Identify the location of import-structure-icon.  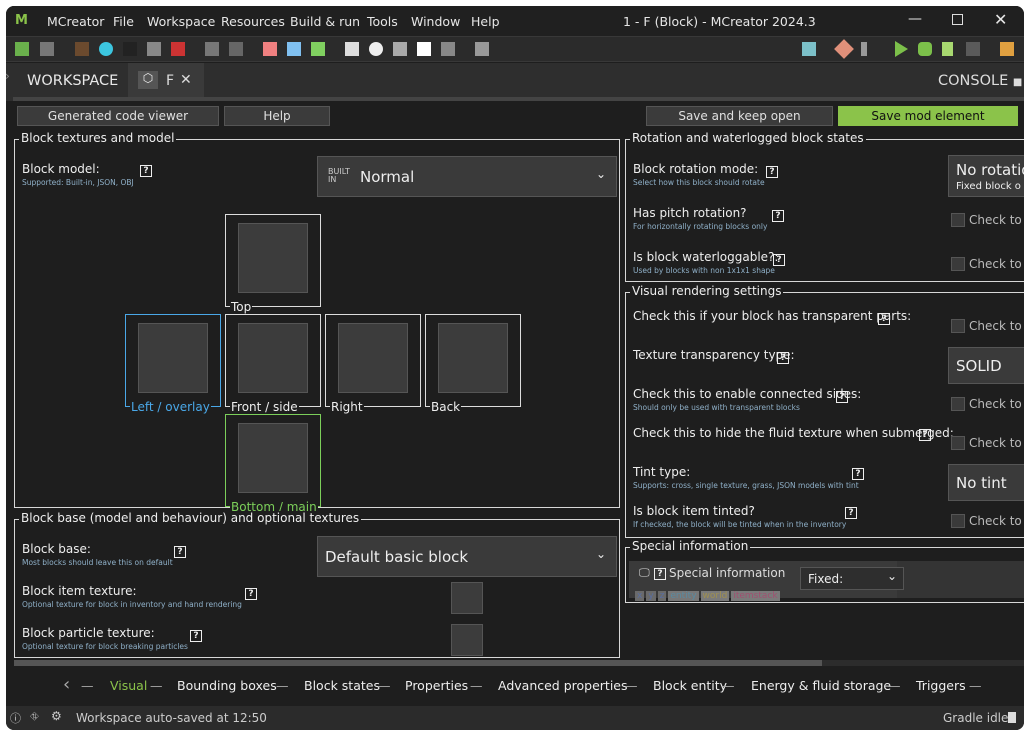
(236, 49).